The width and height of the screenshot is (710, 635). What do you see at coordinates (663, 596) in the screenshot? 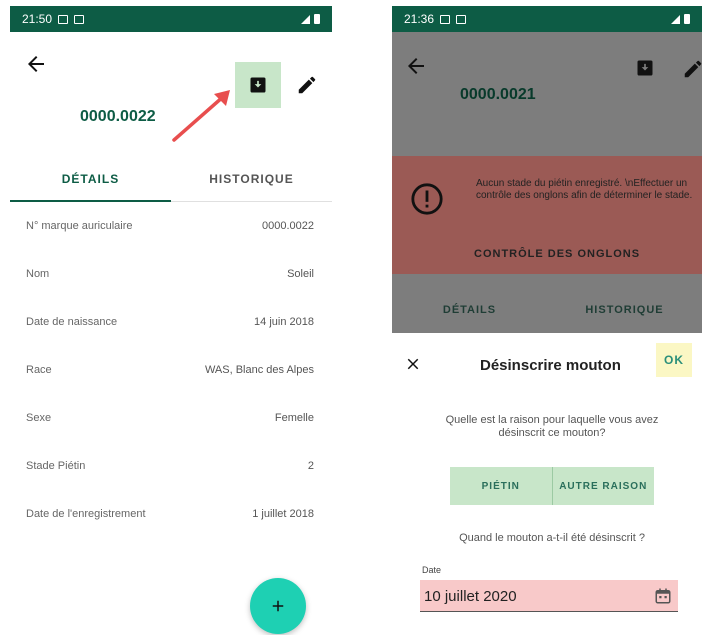
I see `calendar-icon` at bounding box center [663, 596].